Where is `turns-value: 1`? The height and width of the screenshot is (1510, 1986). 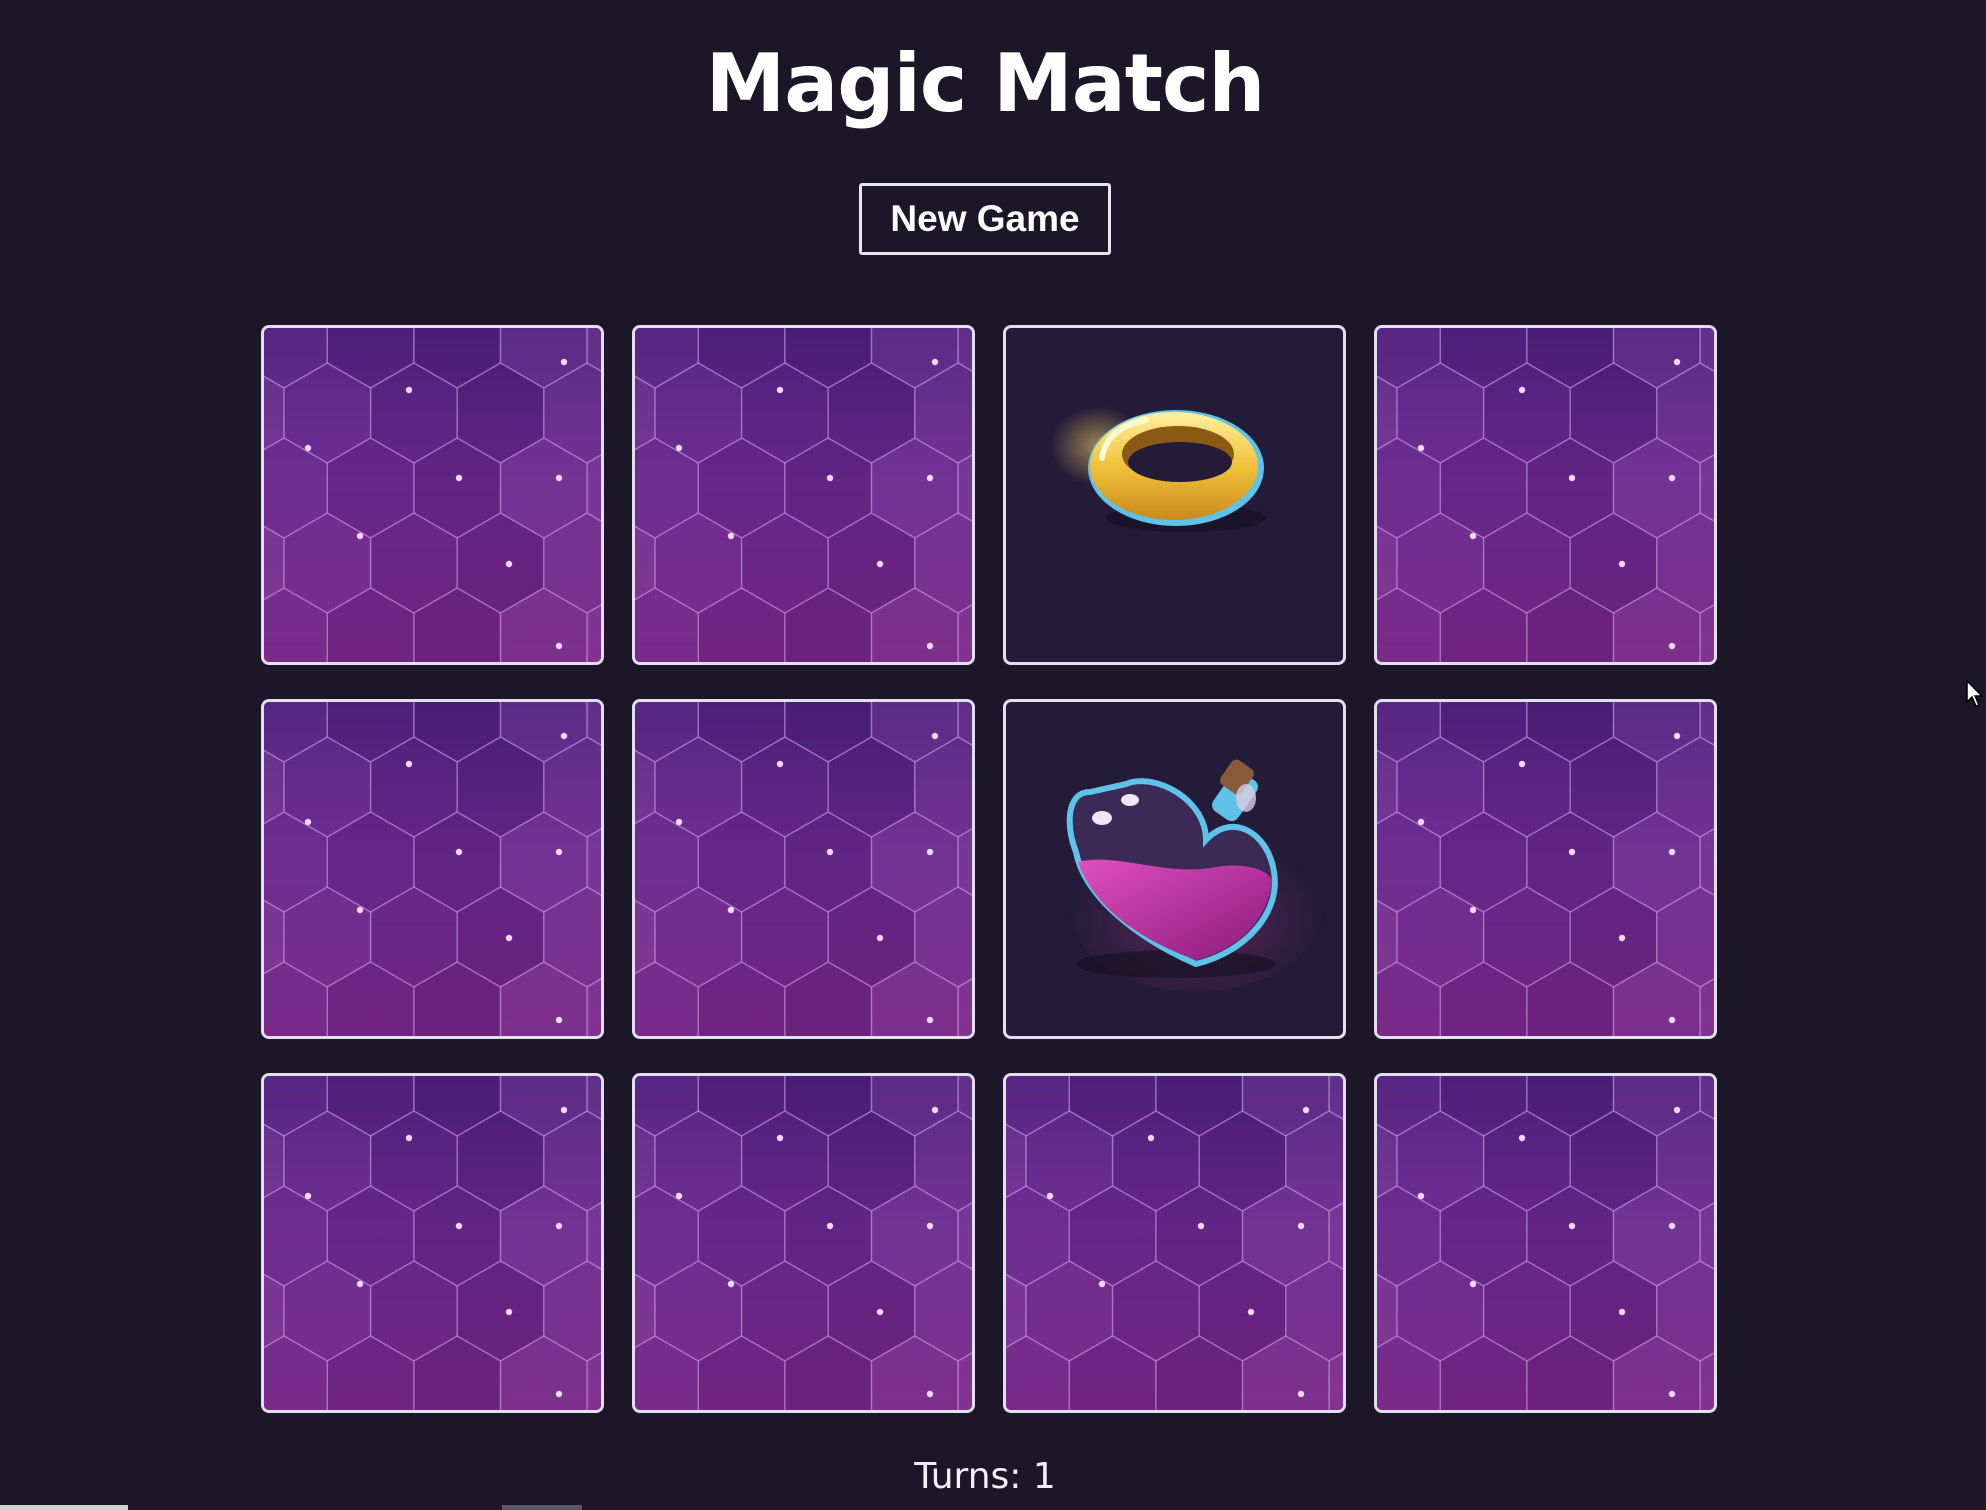
turns-value: 1 is located at coordinates (1044, 1476).